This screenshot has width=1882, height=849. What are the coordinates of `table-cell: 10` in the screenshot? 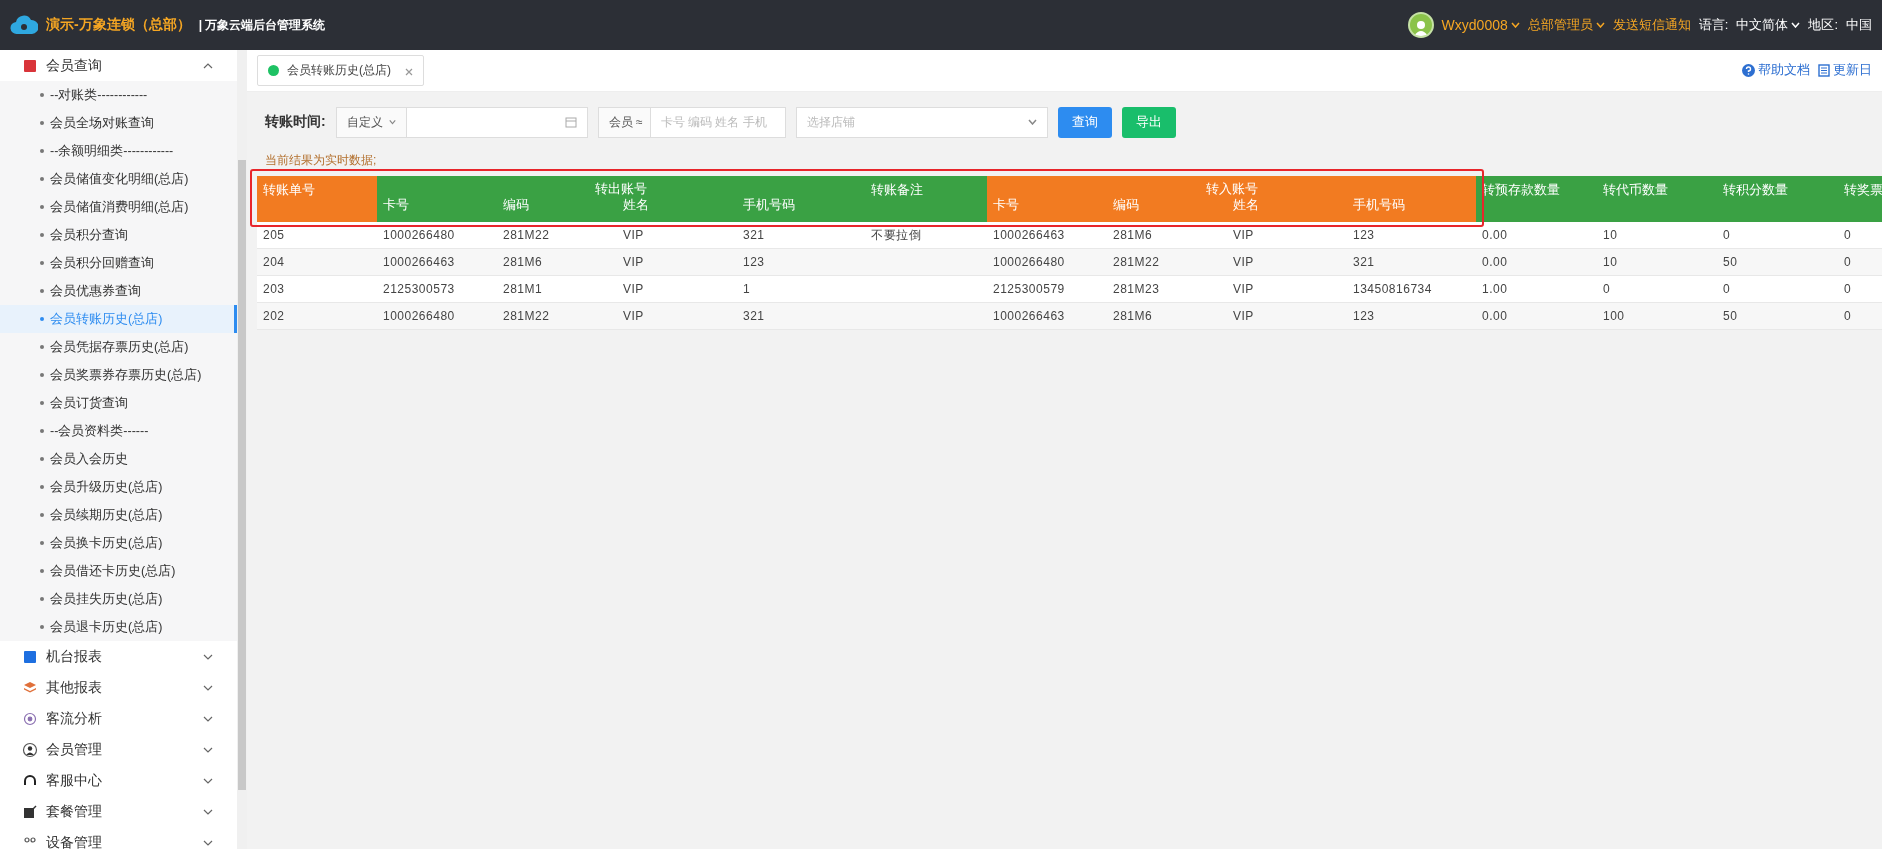 It's located at (1657, 262).